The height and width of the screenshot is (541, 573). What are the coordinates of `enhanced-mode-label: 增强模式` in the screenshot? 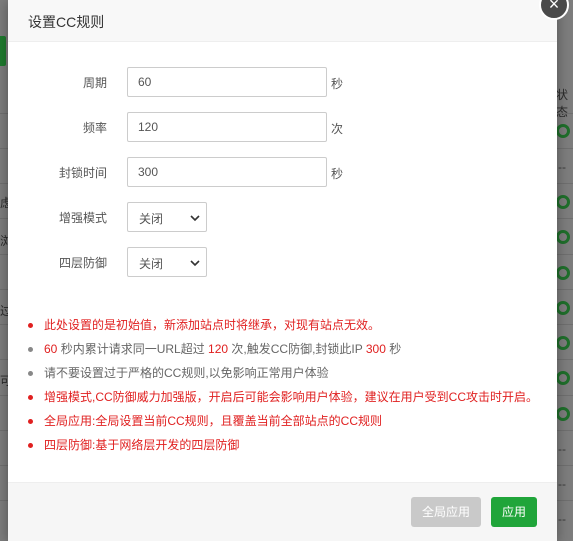 It's located at (82, 218).